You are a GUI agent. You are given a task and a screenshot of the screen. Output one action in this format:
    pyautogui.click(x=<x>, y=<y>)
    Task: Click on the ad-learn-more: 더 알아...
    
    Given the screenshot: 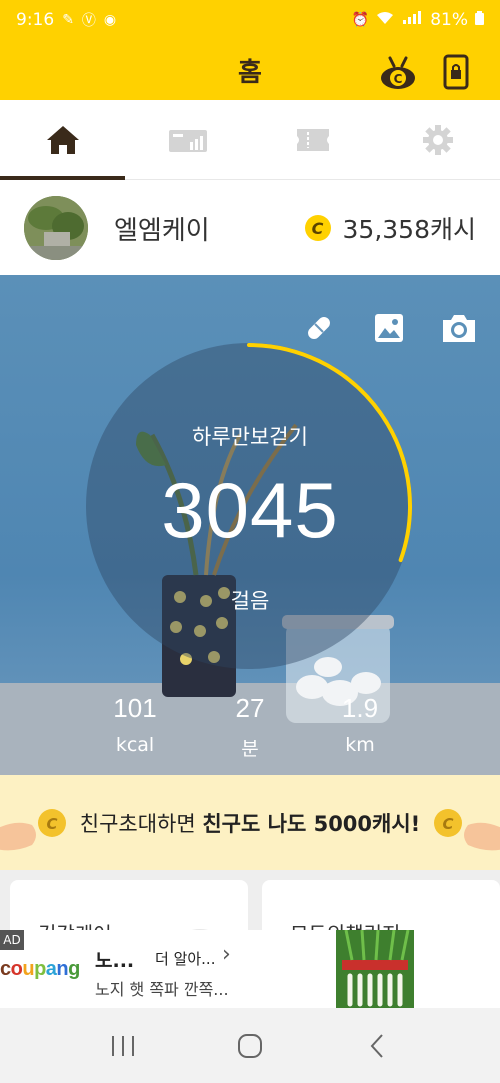 What is the action you would take?
    pyautogui.click(x=185, y=958)
    